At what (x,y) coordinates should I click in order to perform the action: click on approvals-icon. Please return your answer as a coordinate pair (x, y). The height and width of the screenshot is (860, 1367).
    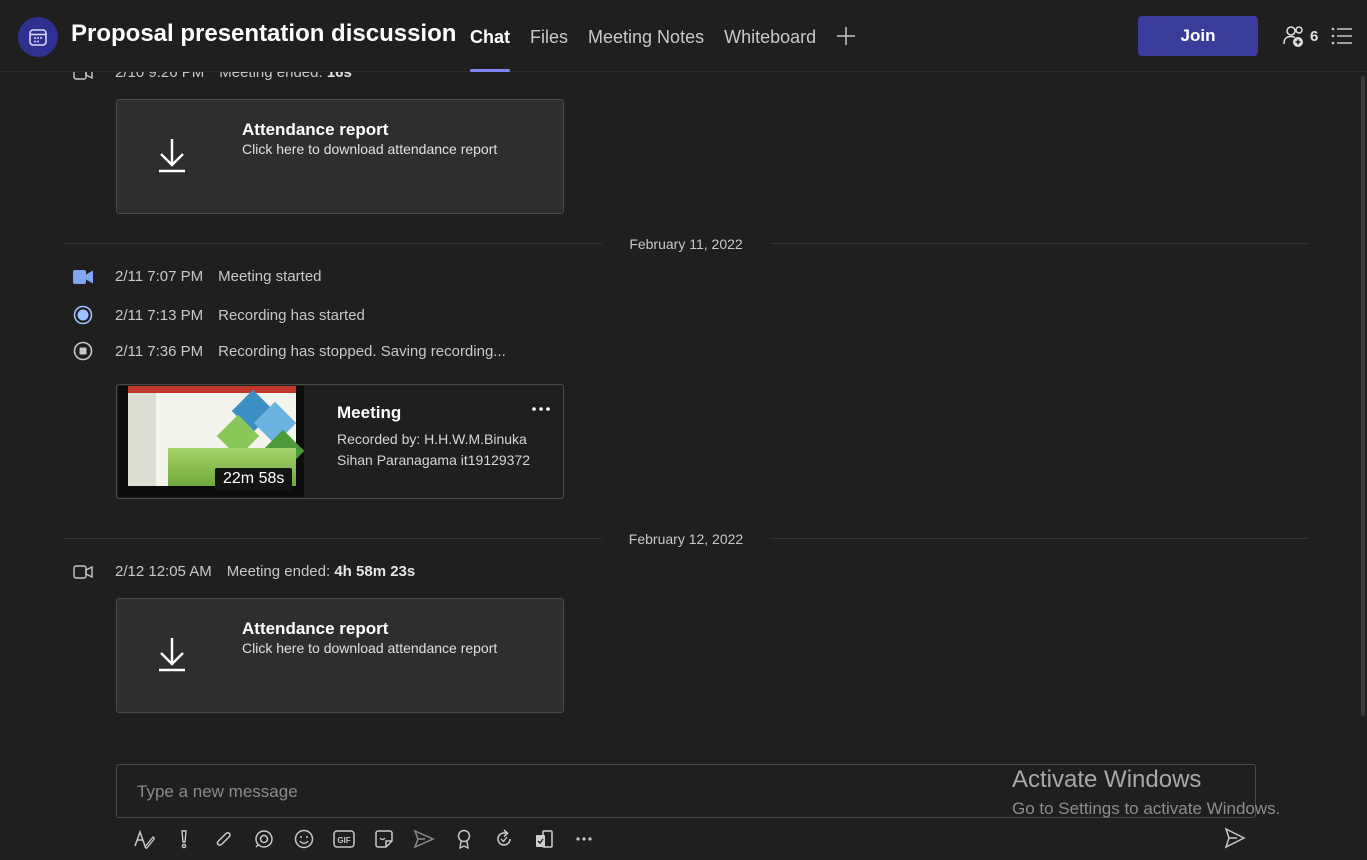
    Looking at the image, I should click on (544, 839).